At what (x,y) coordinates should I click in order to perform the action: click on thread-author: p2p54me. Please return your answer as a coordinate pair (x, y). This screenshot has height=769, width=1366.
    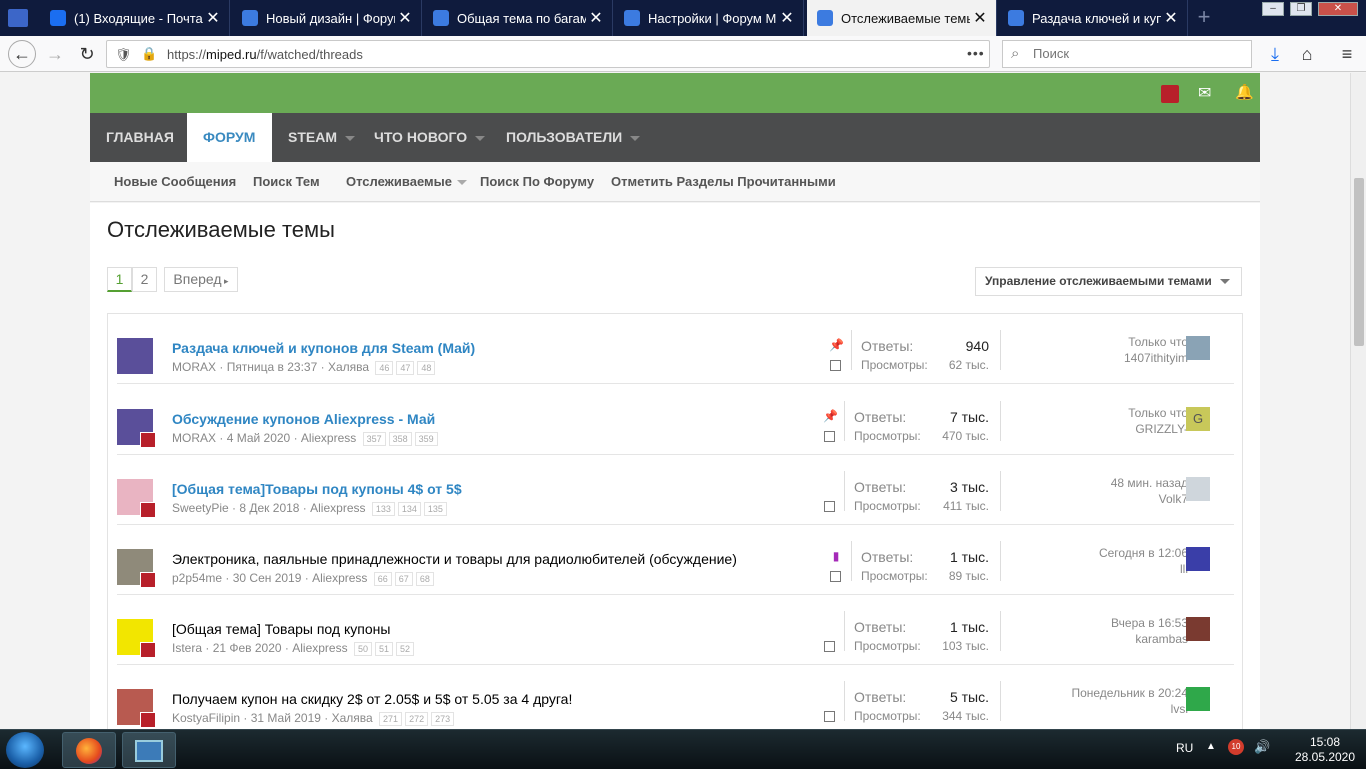
    Looking at the image, I should click on (197, 578).